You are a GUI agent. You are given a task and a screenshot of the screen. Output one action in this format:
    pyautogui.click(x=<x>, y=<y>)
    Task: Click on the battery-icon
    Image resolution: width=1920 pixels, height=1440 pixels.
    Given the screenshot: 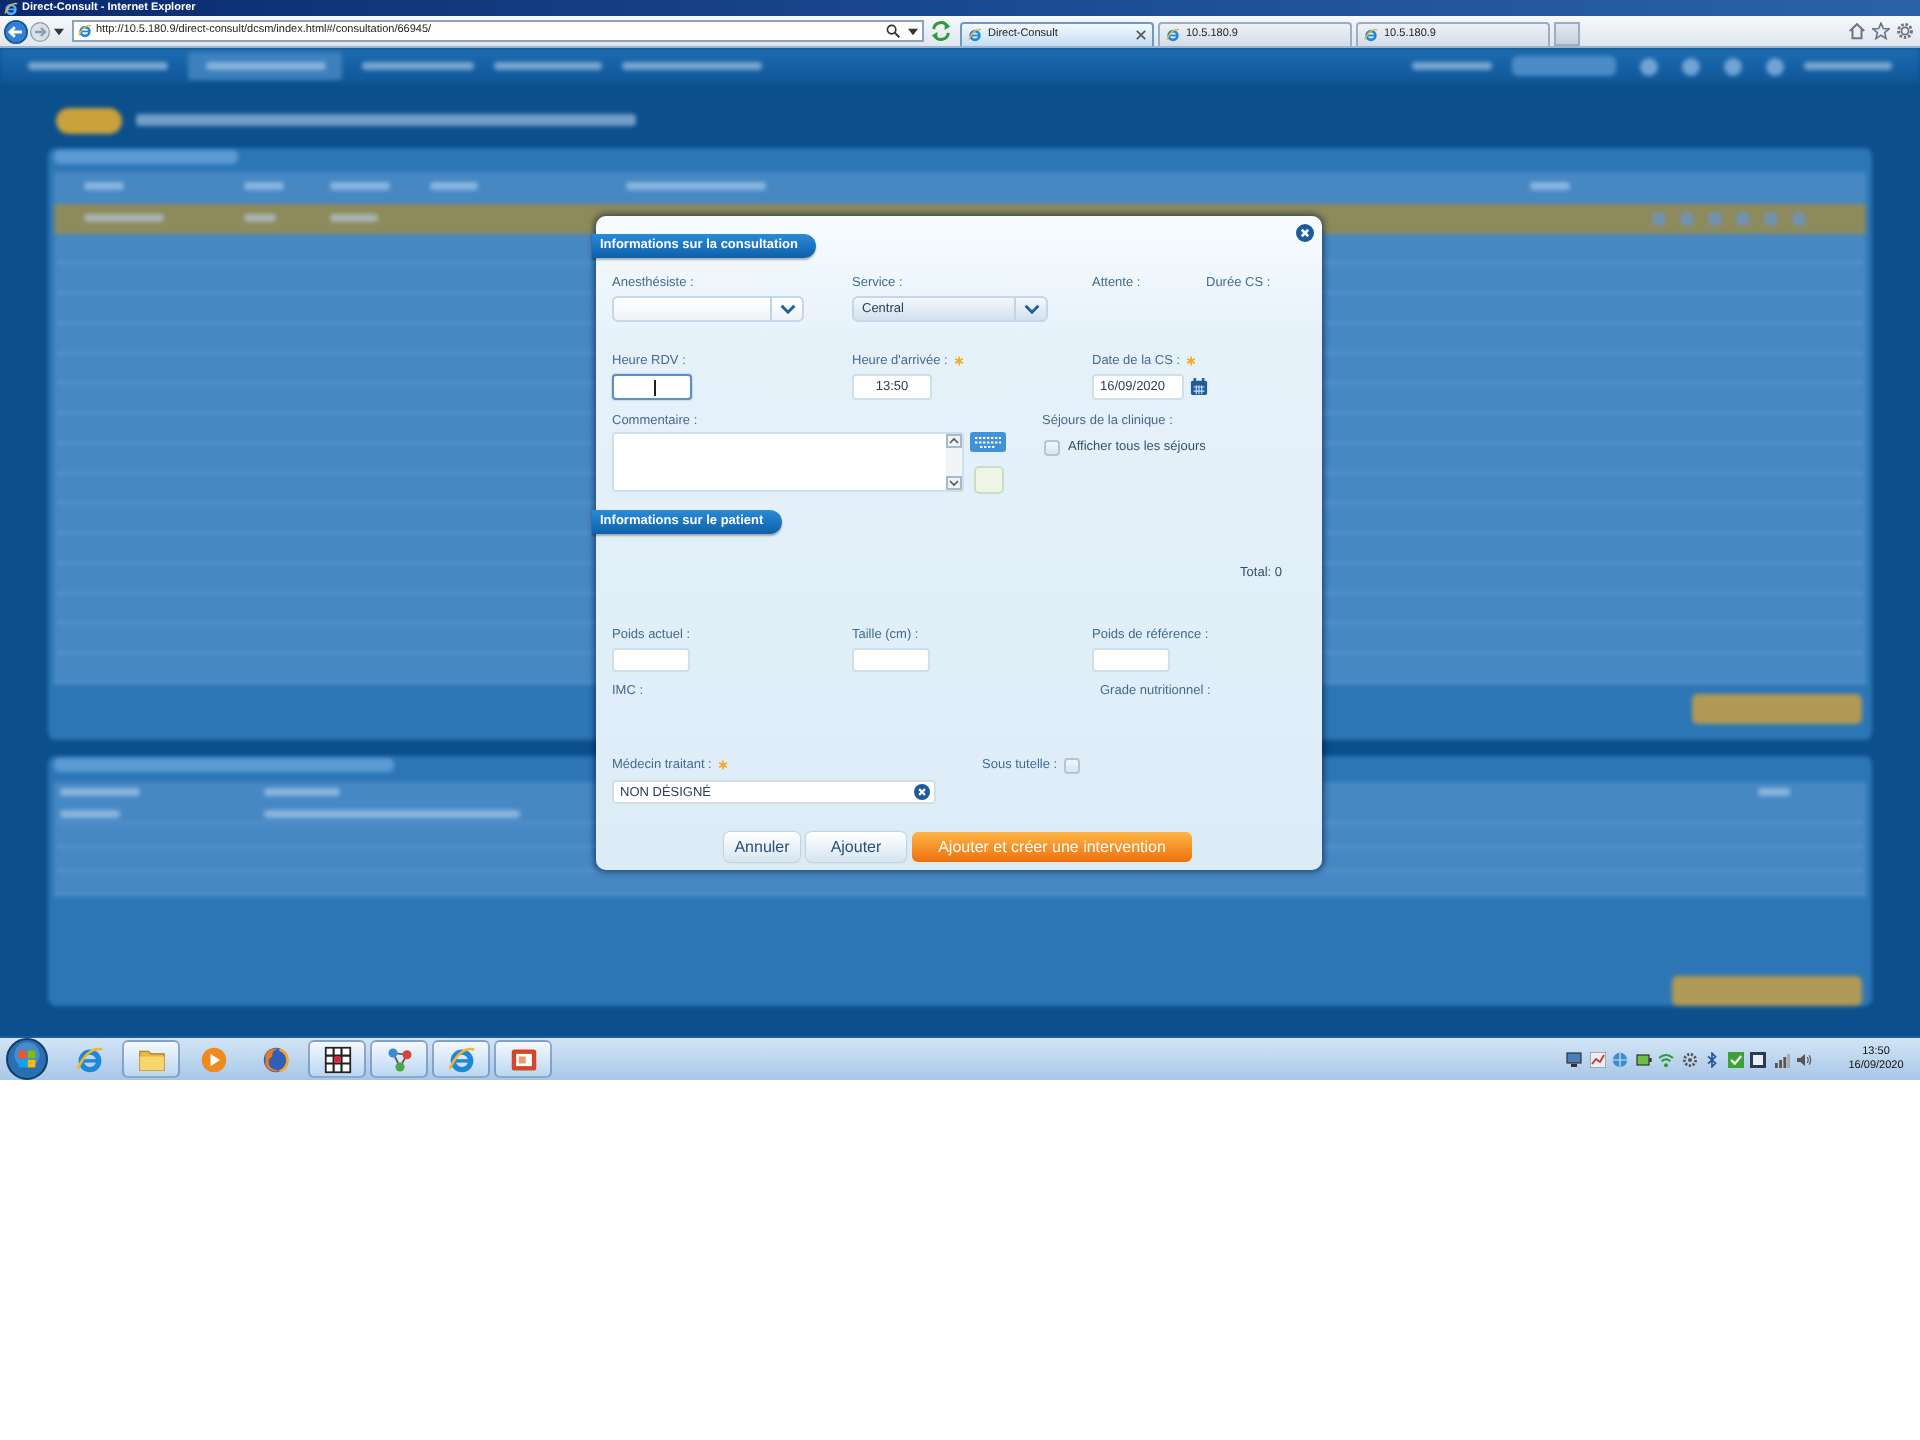 What is the action you would take?
    pyautogui.click(x=1643, y=1059)
    